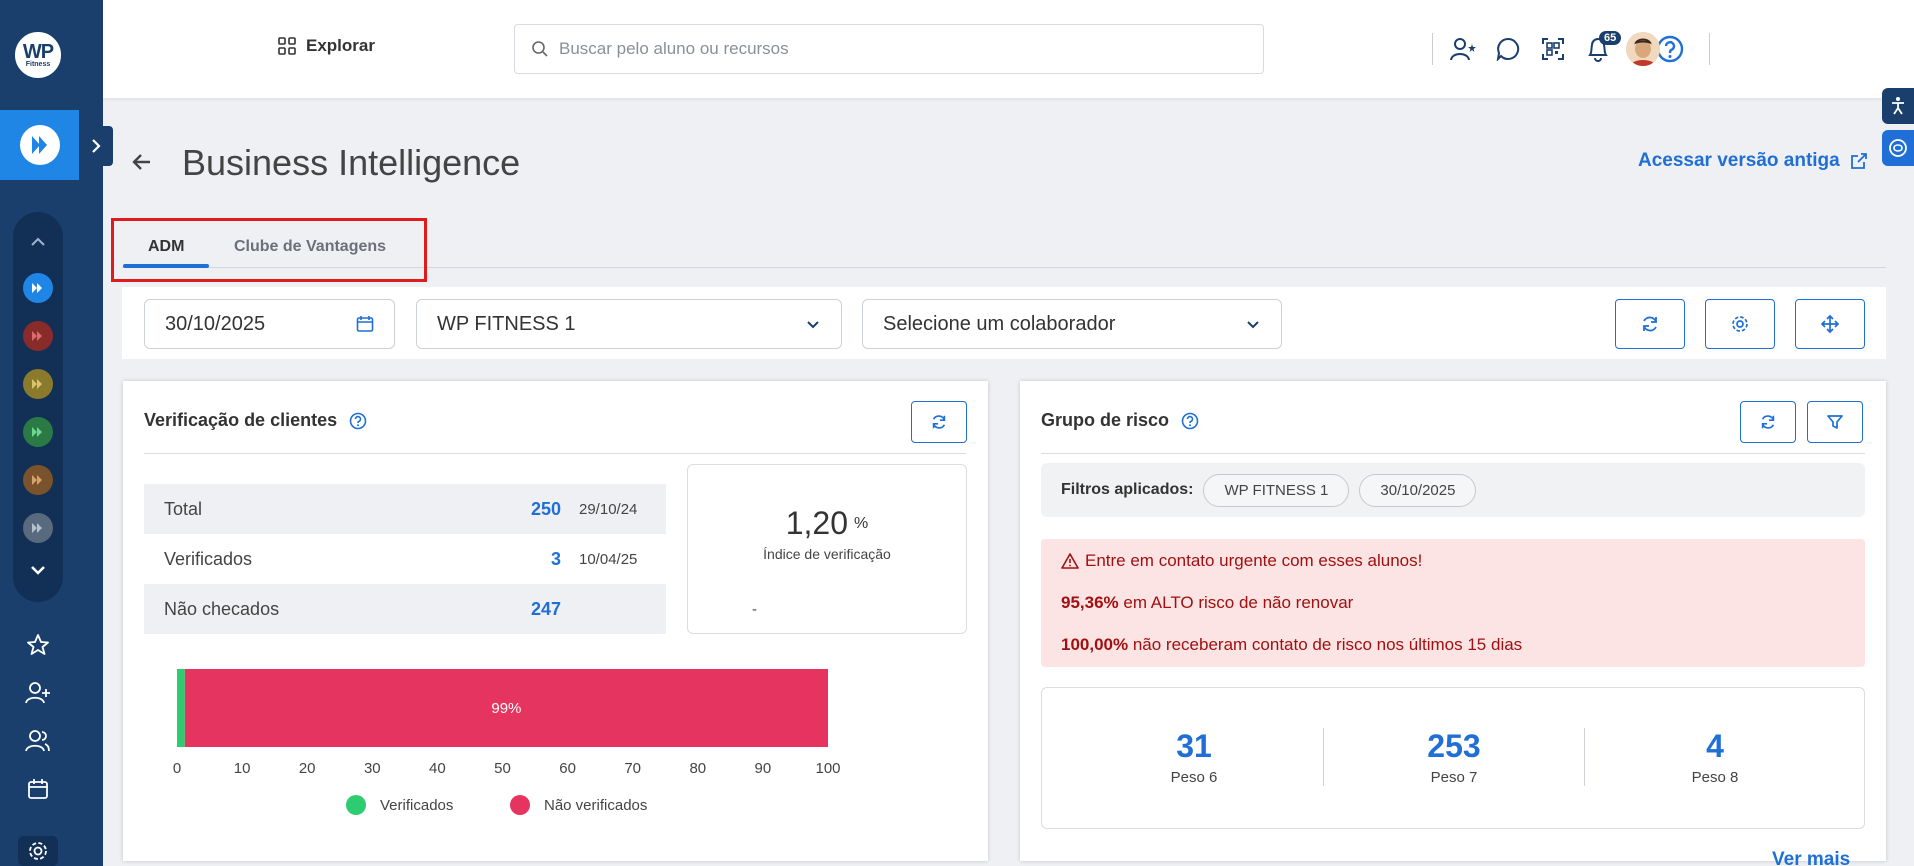  What do you see at coordinates (608, 559) in the screenshot?
I see `row-date: 10/04/25` at bounding box center [608, 559].